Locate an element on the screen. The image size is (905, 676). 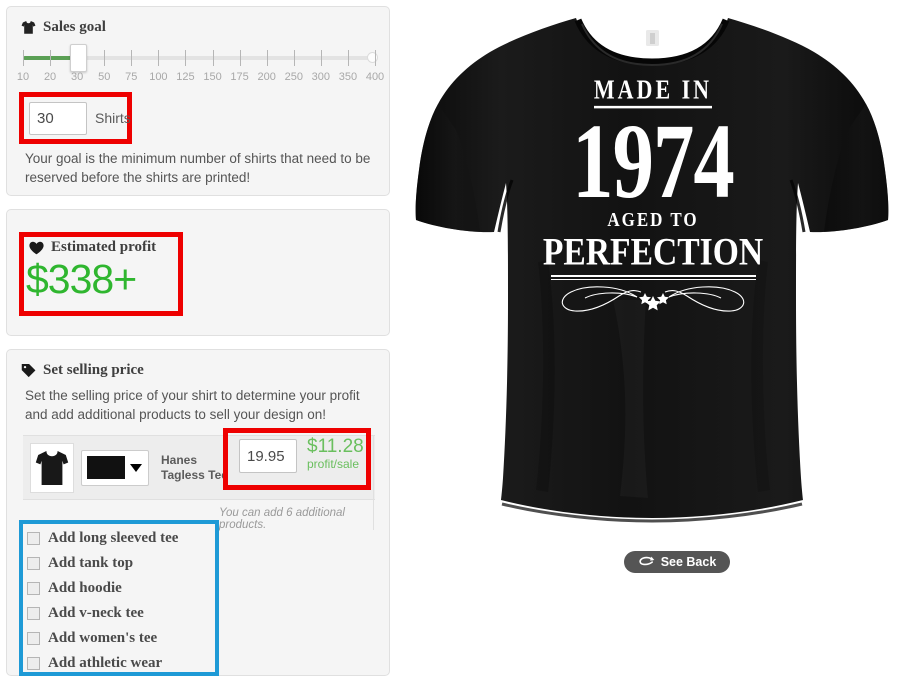
additional-product-item: Add long sleeved tee is located at coordinates (121, 538).